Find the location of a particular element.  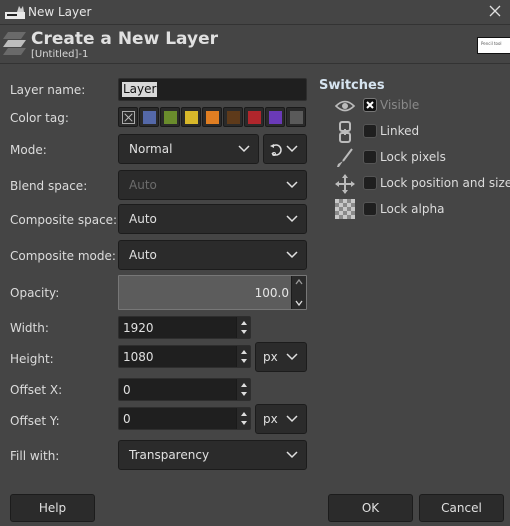

layer-name-input: Layer is located at coordinates (212, 89).